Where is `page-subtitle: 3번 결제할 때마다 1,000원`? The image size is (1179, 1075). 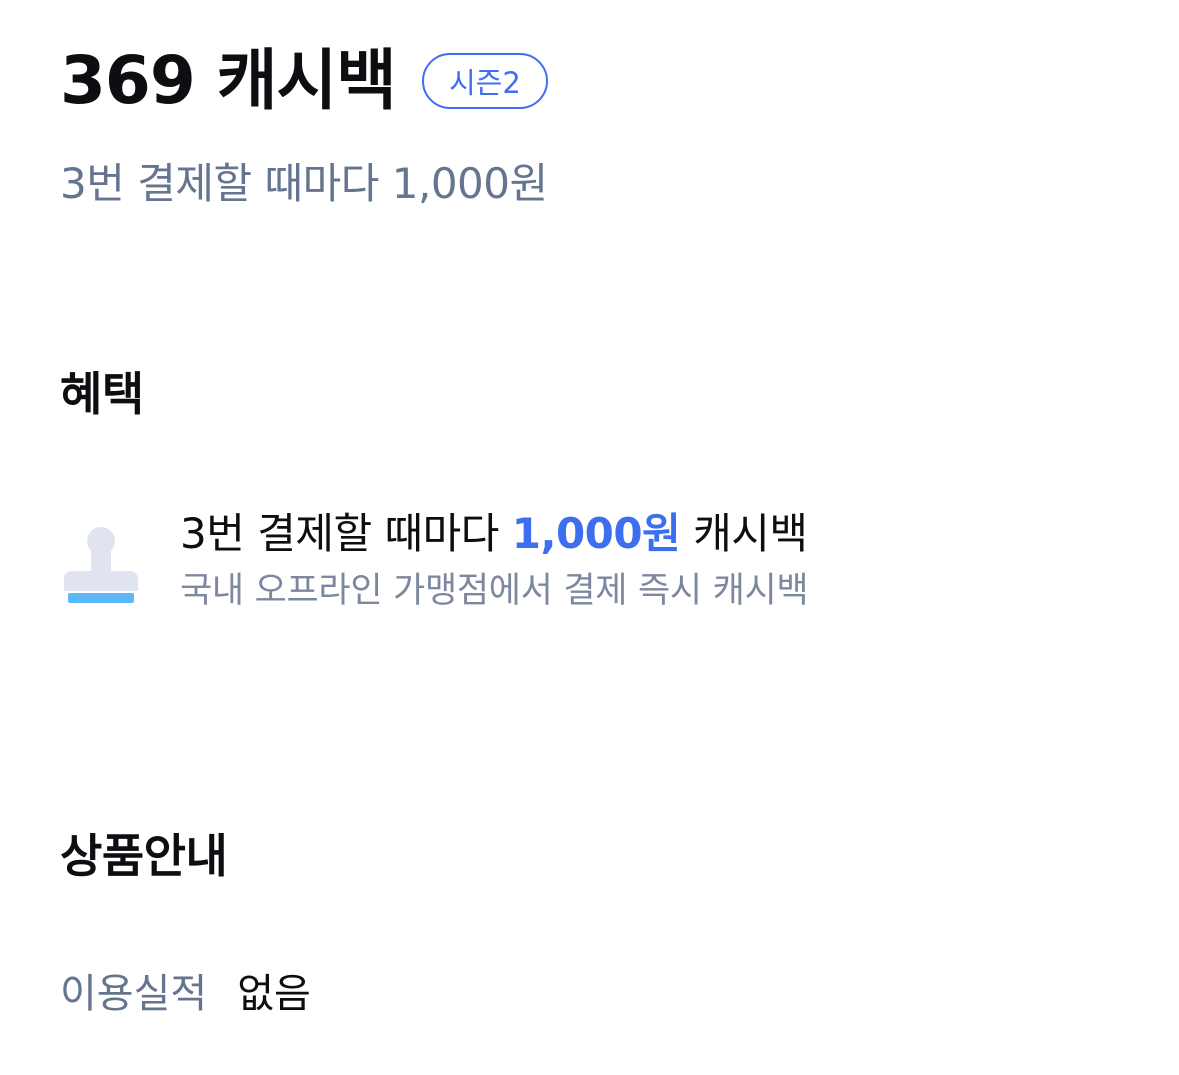
page-subtitle: 3번 결제할 때마다 1,000원 is located at coordinates (304, 183).